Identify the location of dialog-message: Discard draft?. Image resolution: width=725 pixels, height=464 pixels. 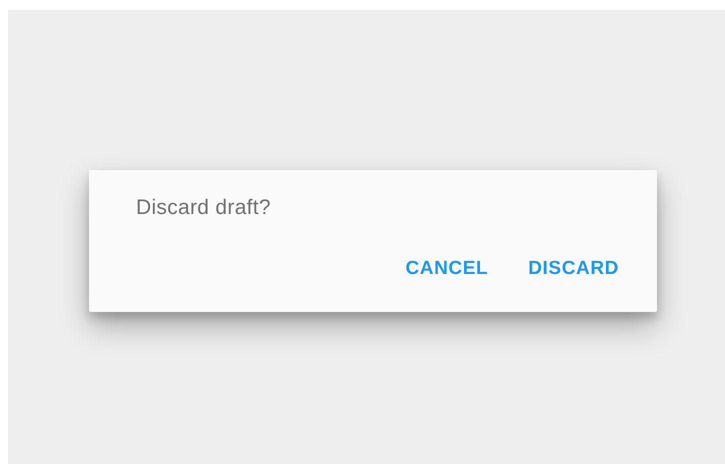
(203, 208).